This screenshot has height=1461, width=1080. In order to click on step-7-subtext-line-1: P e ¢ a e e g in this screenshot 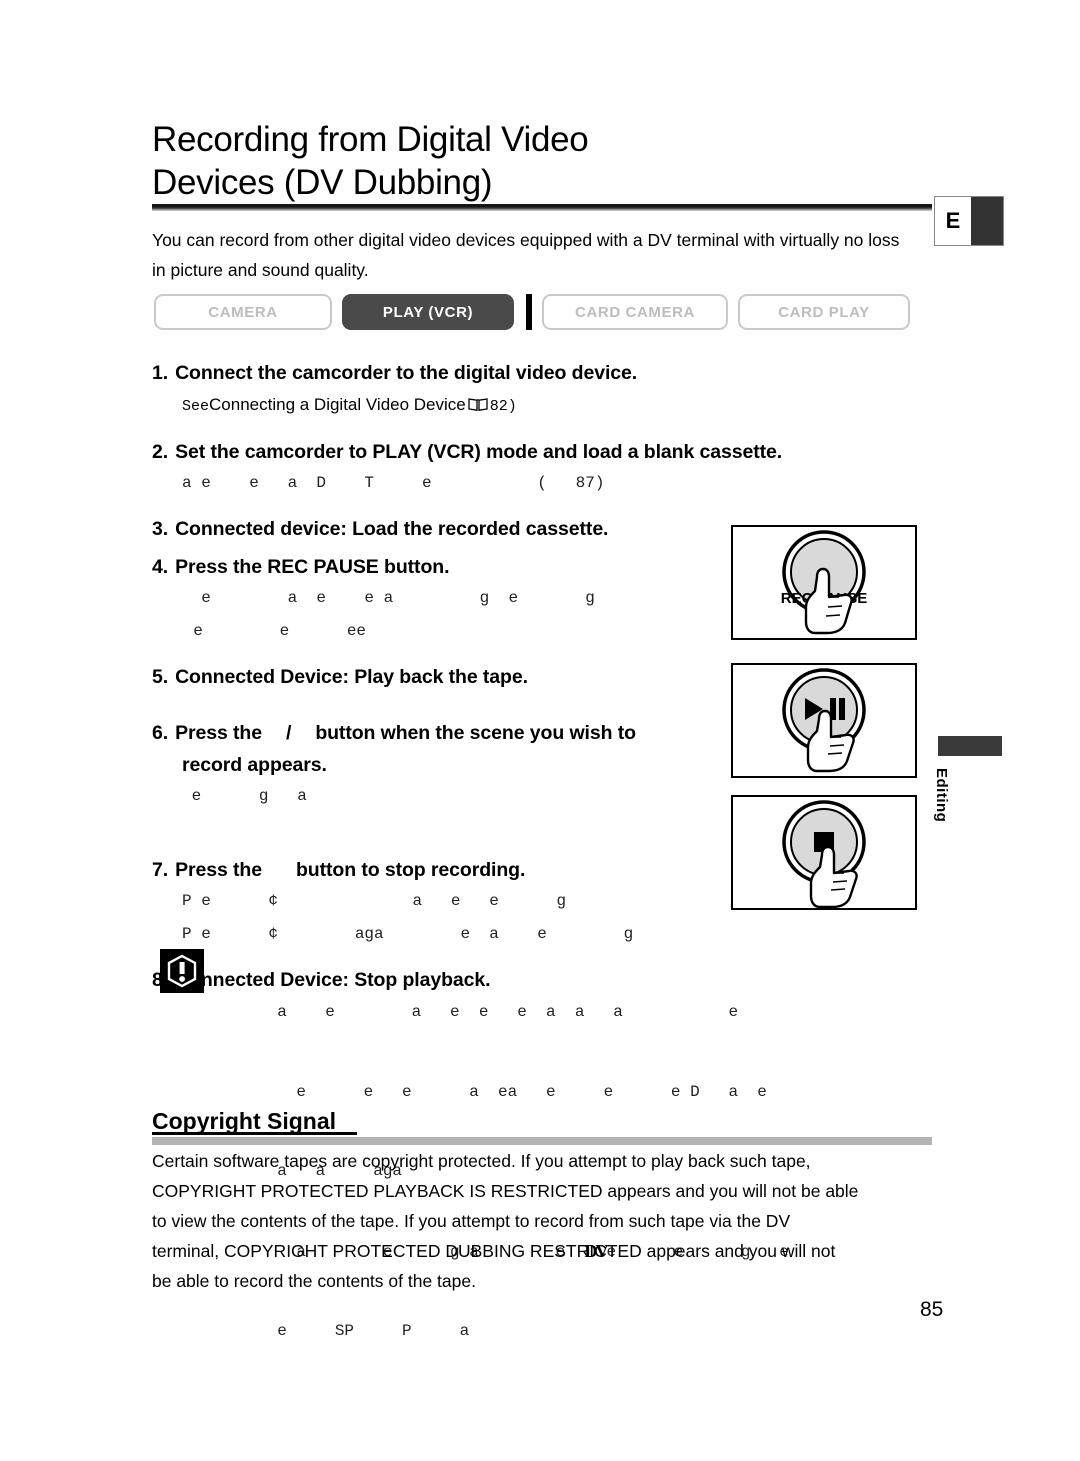, I will do `click(374, 901)`.